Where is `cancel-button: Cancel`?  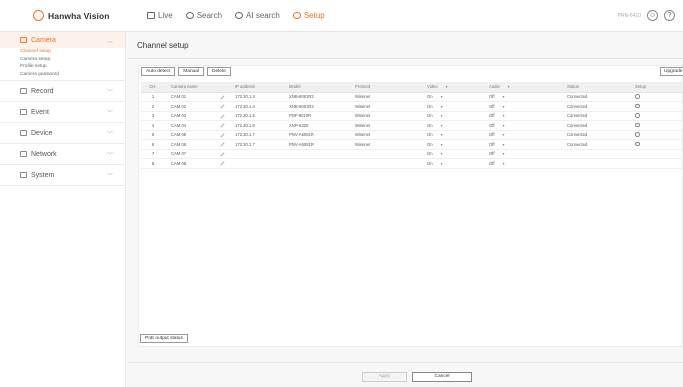 cancel-button: Cancel is located at coordinates (442, 377).